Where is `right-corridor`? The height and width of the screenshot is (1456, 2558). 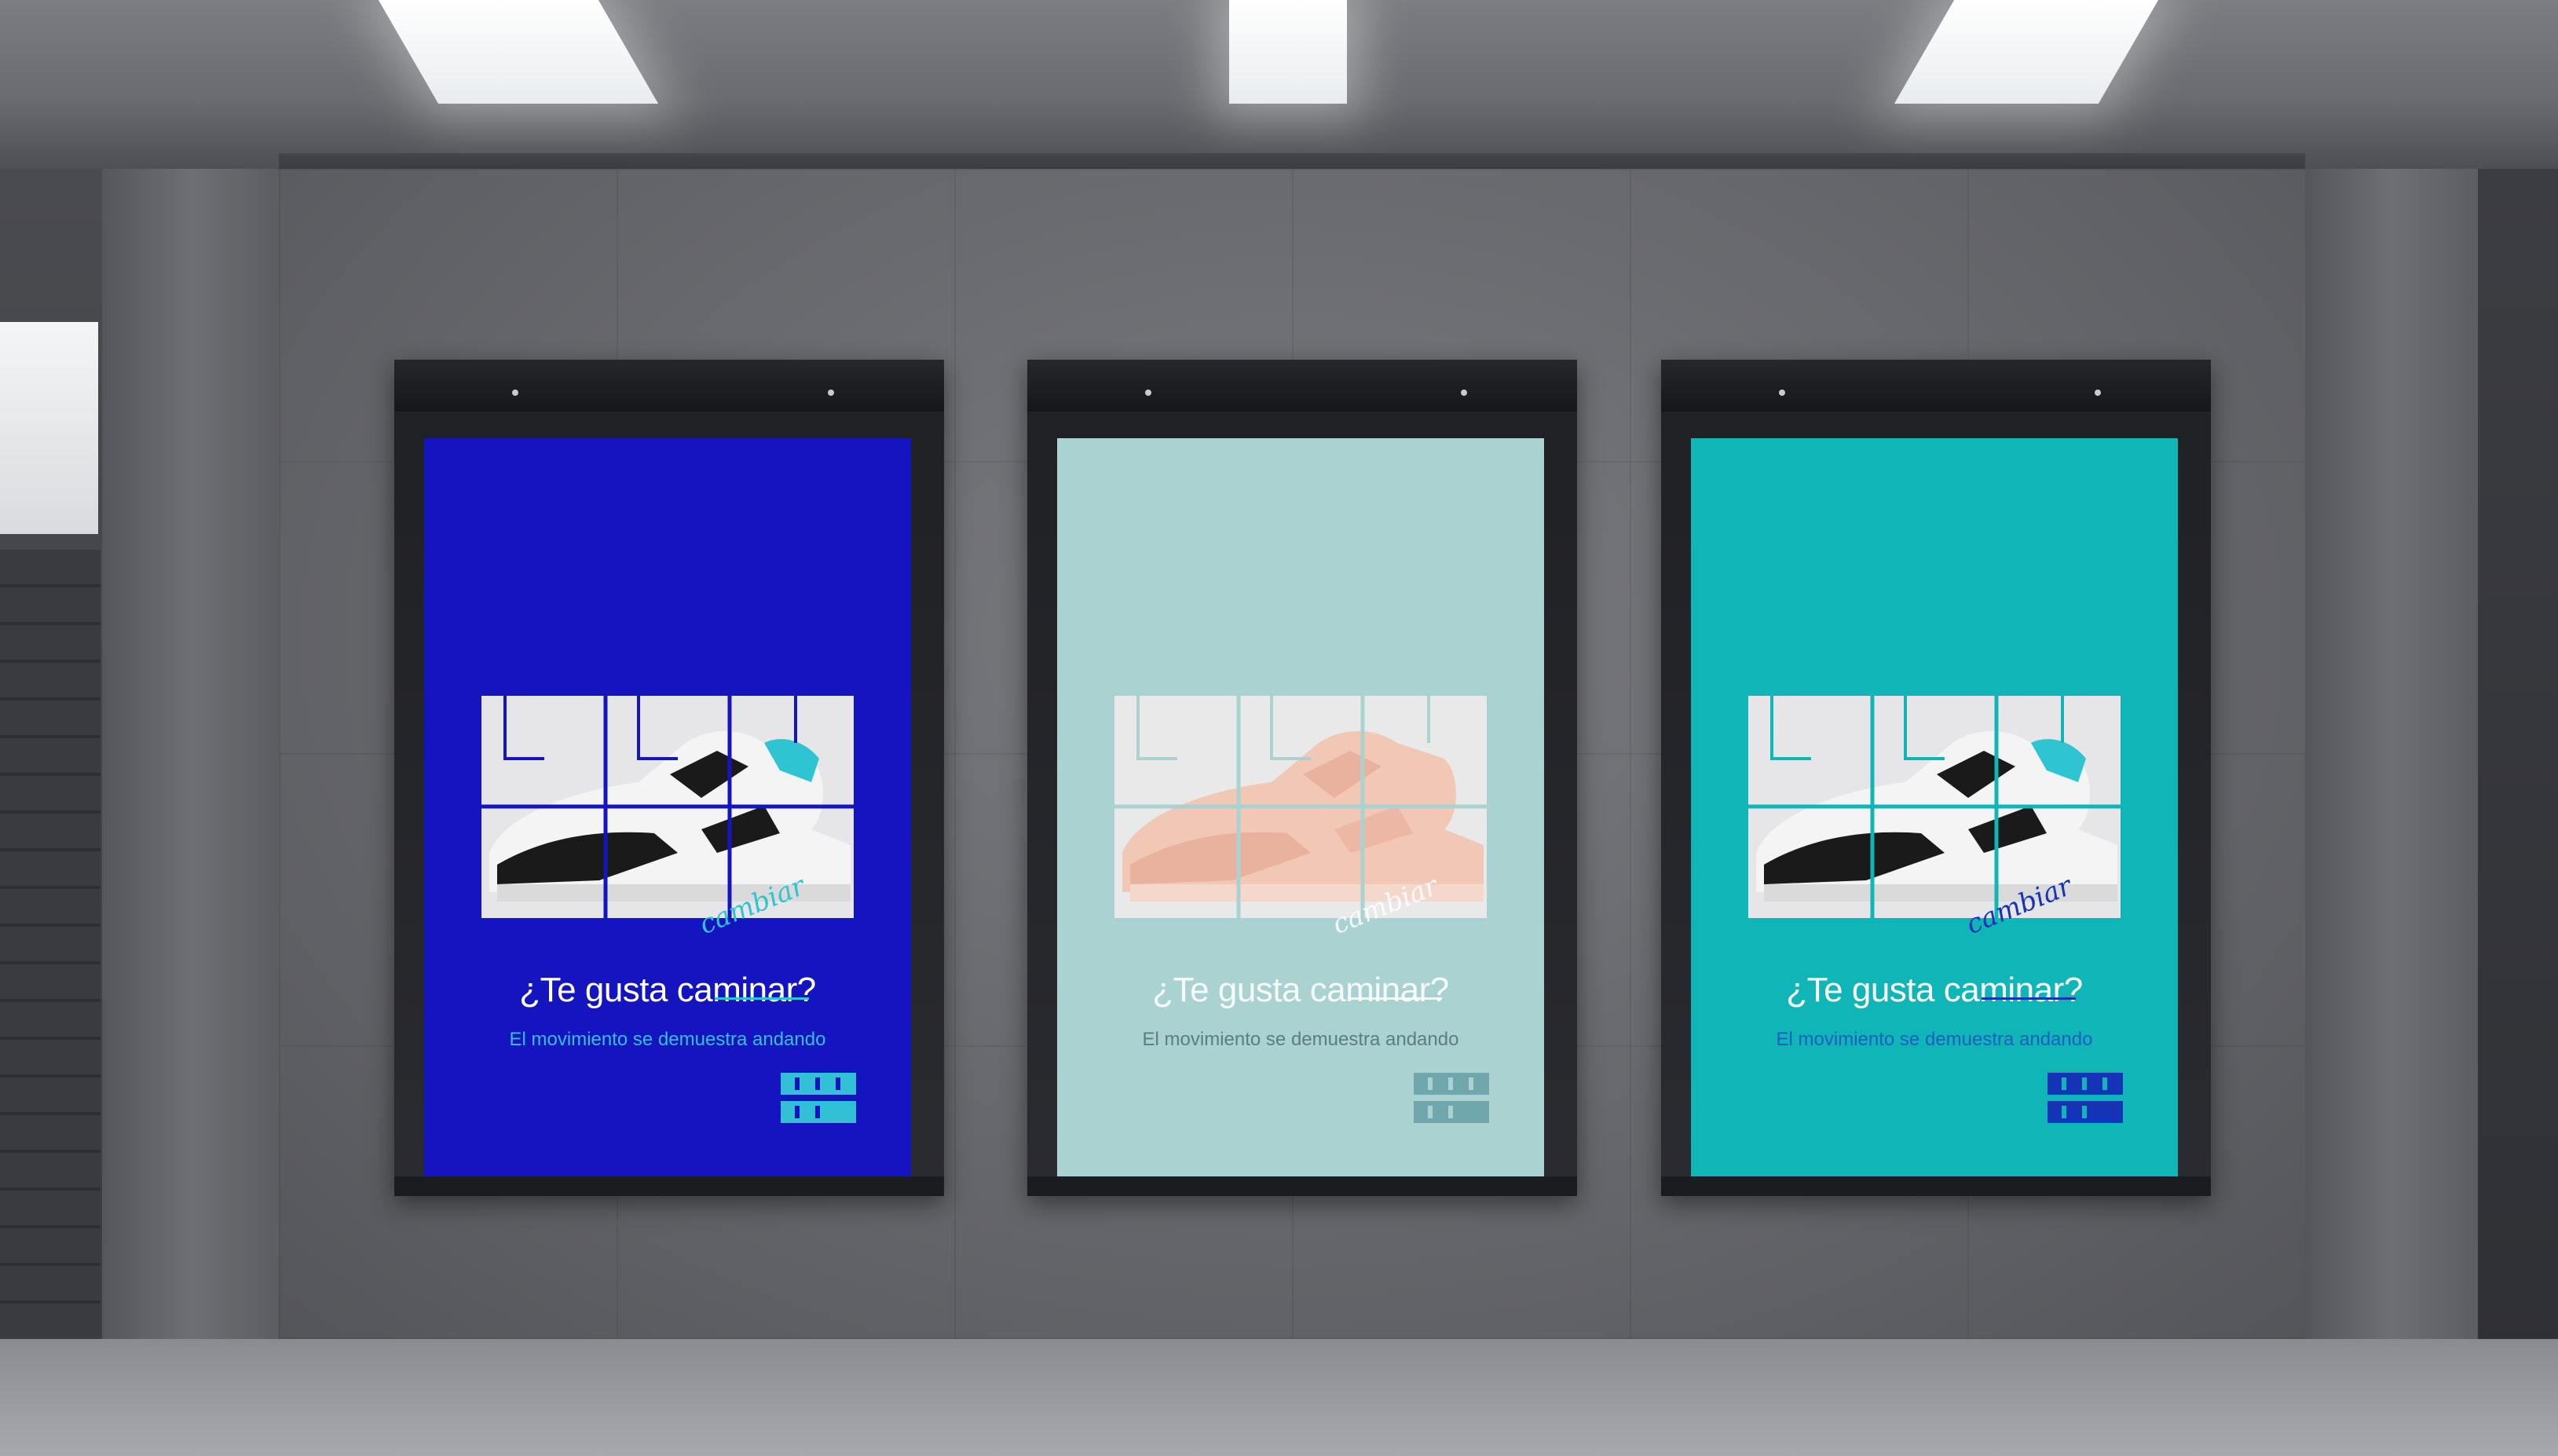
right-corridor is located at coordinates (2518, 769).